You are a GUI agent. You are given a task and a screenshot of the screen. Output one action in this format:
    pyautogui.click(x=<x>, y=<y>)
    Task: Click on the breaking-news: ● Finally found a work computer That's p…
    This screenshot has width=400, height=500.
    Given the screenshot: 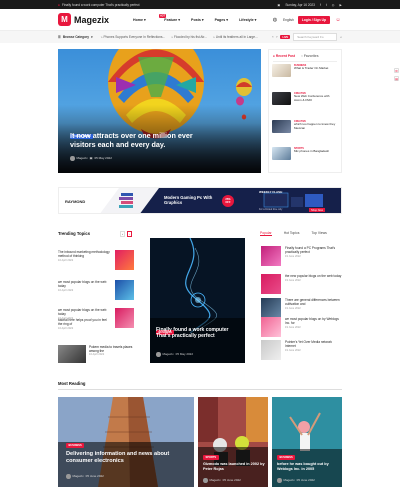 What is the action you would take?
    pyautogui.click(x=99, y=5)
    